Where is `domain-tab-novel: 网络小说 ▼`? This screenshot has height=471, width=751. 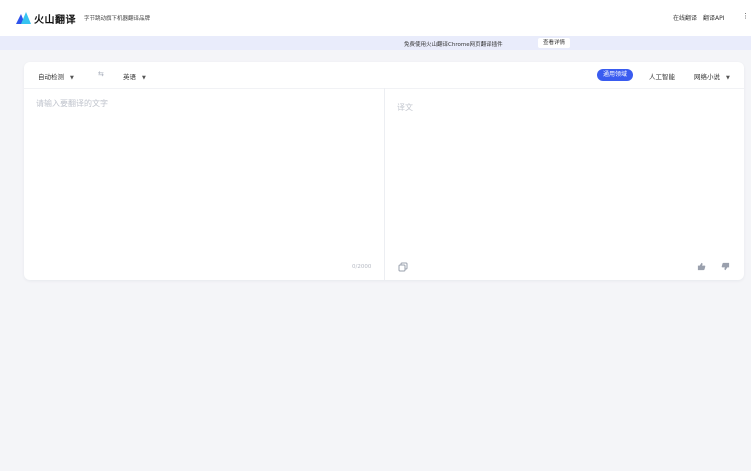 domain-tab-novel: 网络小说 ▼ is located at coordinates (712, 76).